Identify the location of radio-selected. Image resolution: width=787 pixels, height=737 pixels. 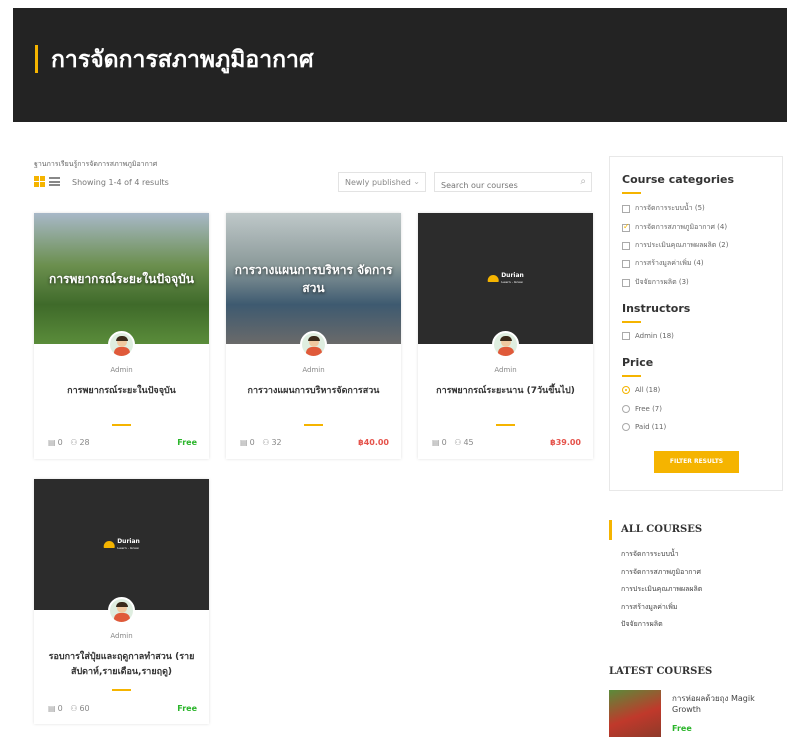
(626, 390).